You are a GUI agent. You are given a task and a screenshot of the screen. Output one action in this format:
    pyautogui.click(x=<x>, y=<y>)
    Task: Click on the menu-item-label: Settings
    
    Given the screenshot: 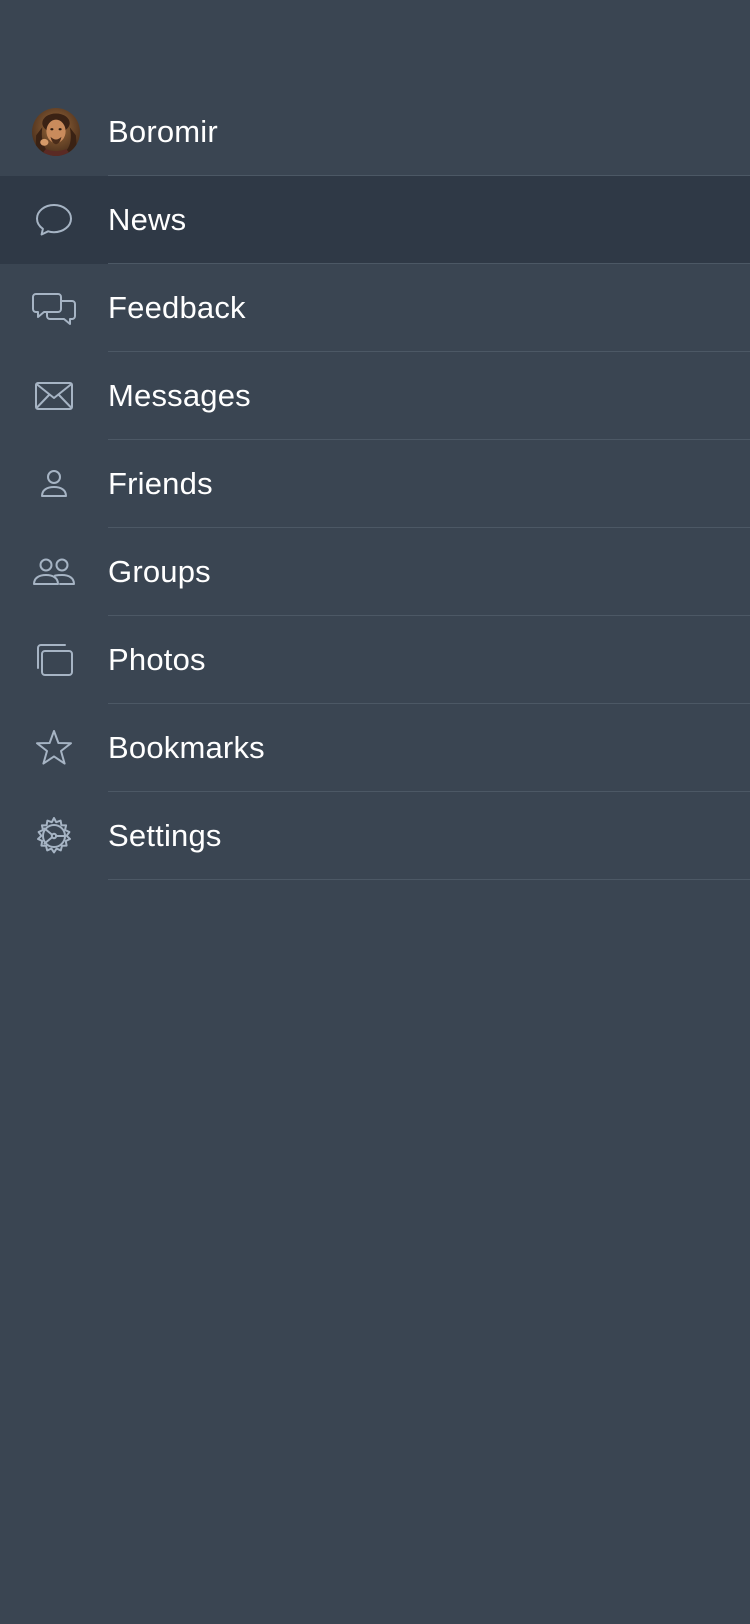 What is the action you would take?
    pyautogui.click(x=165, y=835)
    